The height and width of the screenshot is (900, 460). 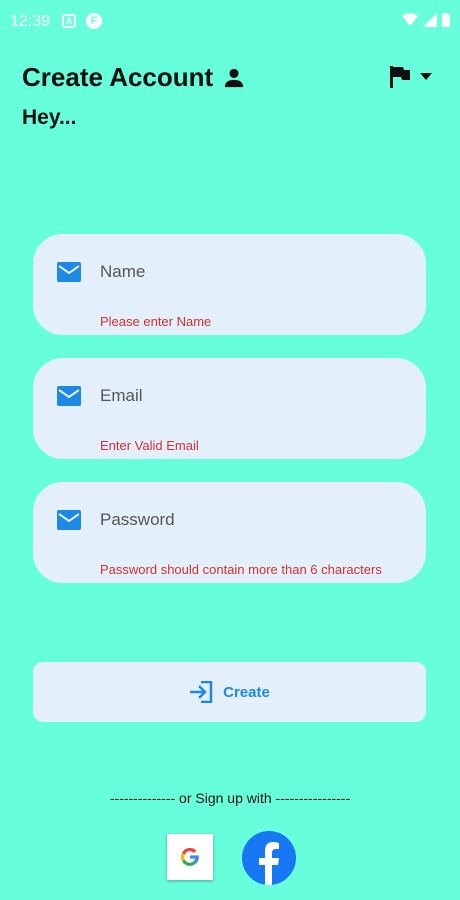 I want to click on name-field: Name Please enter Name, so click(x=229, y=284).